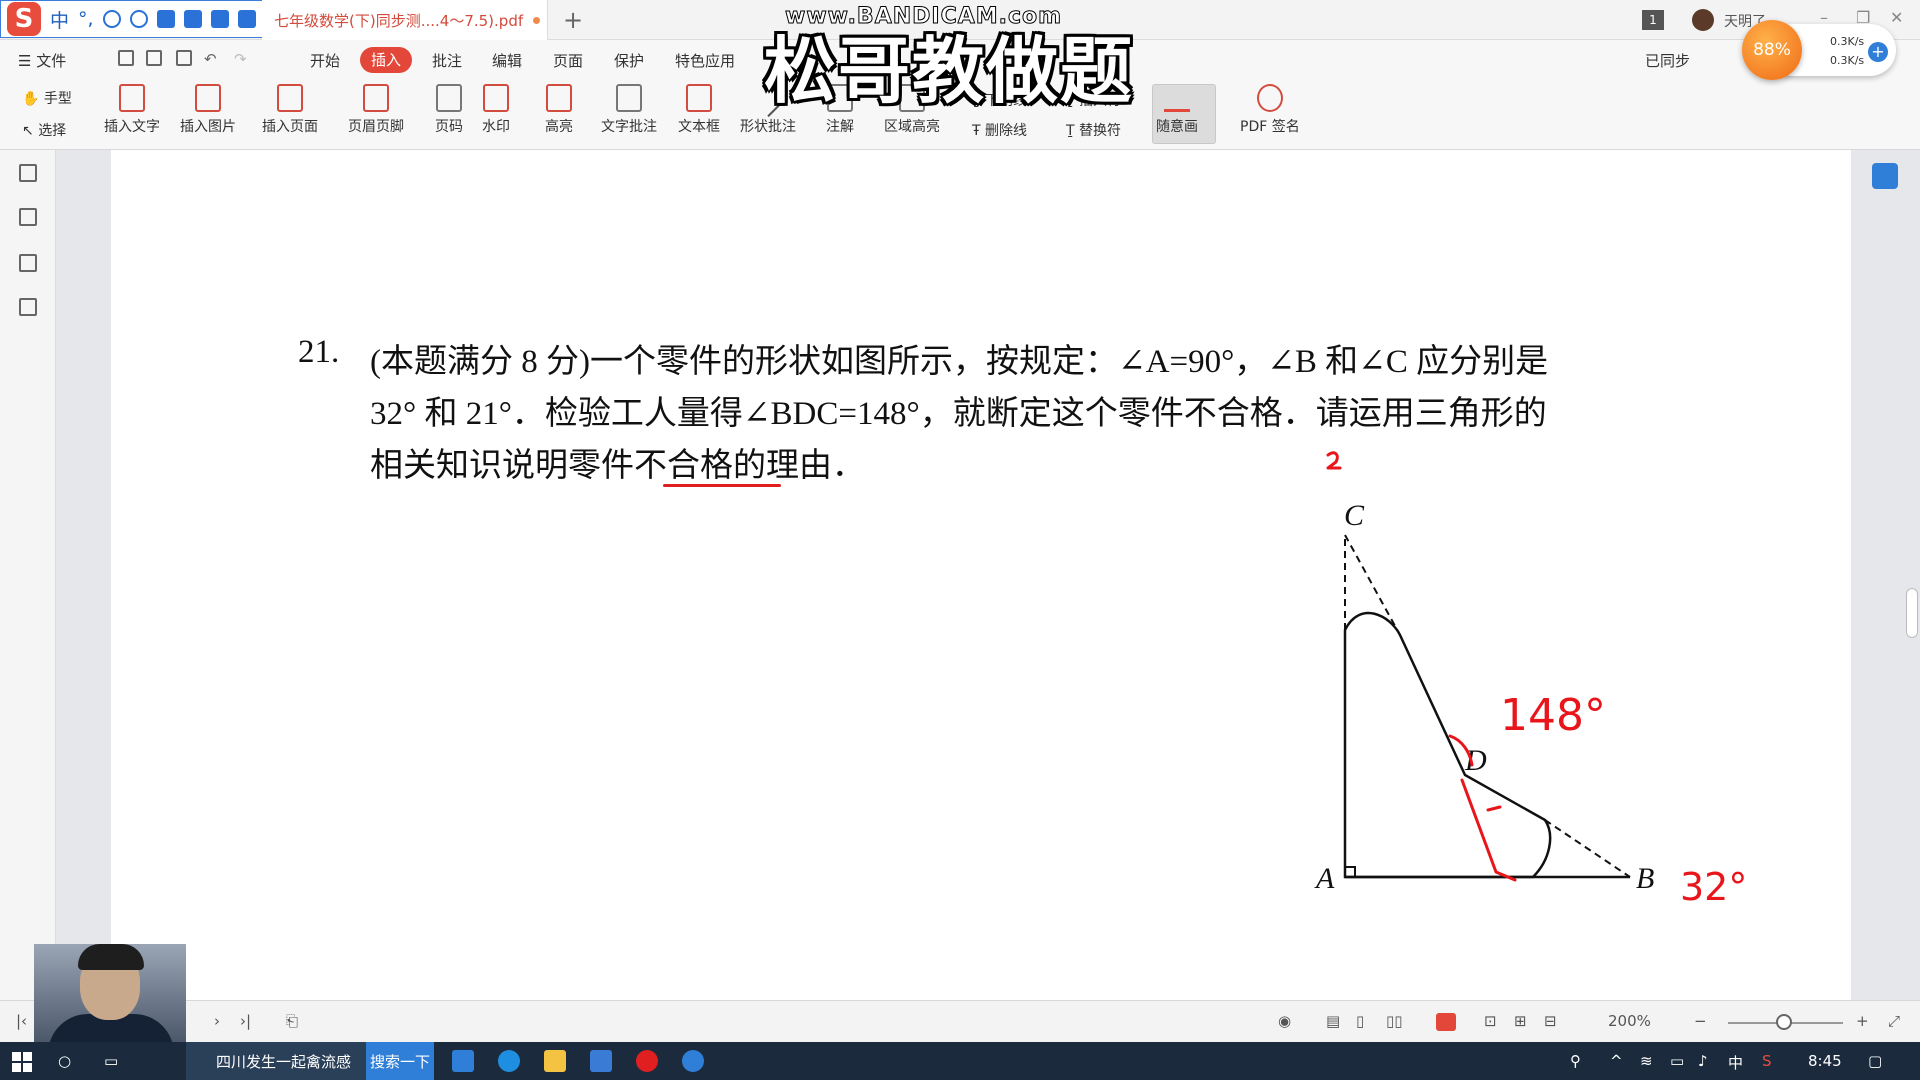 Image resolution: width=1920 pixels, height=1080 pixels. What do you see at coordinates (999, 130) in the screenshot?
I see `strikethrough-button: Ŧ 删除线` at bounding box center [999, 130].